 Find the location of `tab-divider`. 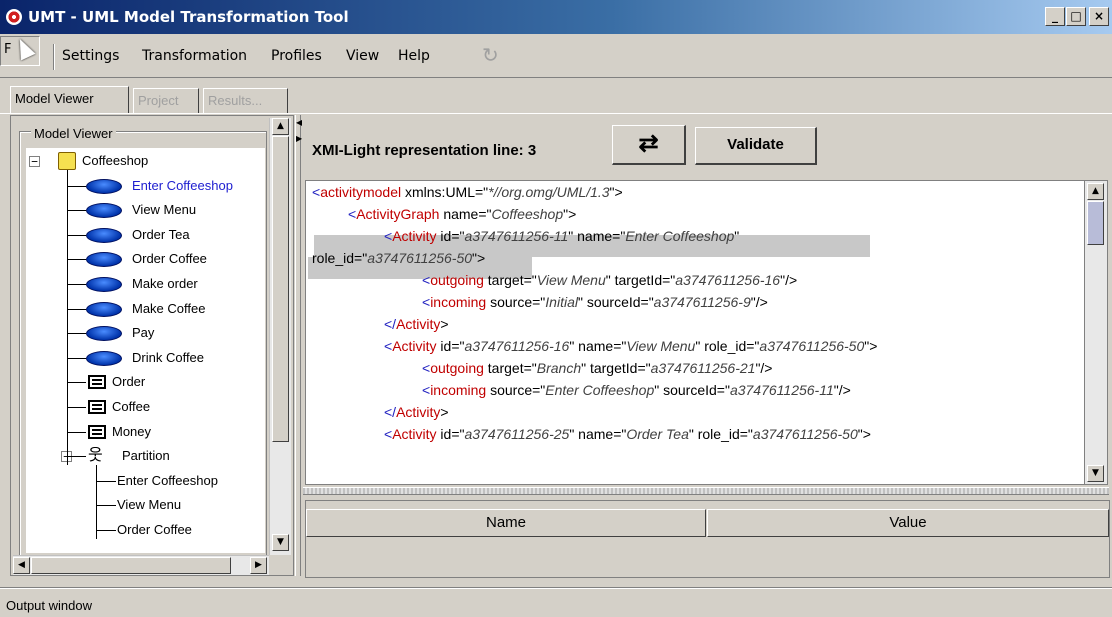

tab-divider is located at coordinates (556, 113).